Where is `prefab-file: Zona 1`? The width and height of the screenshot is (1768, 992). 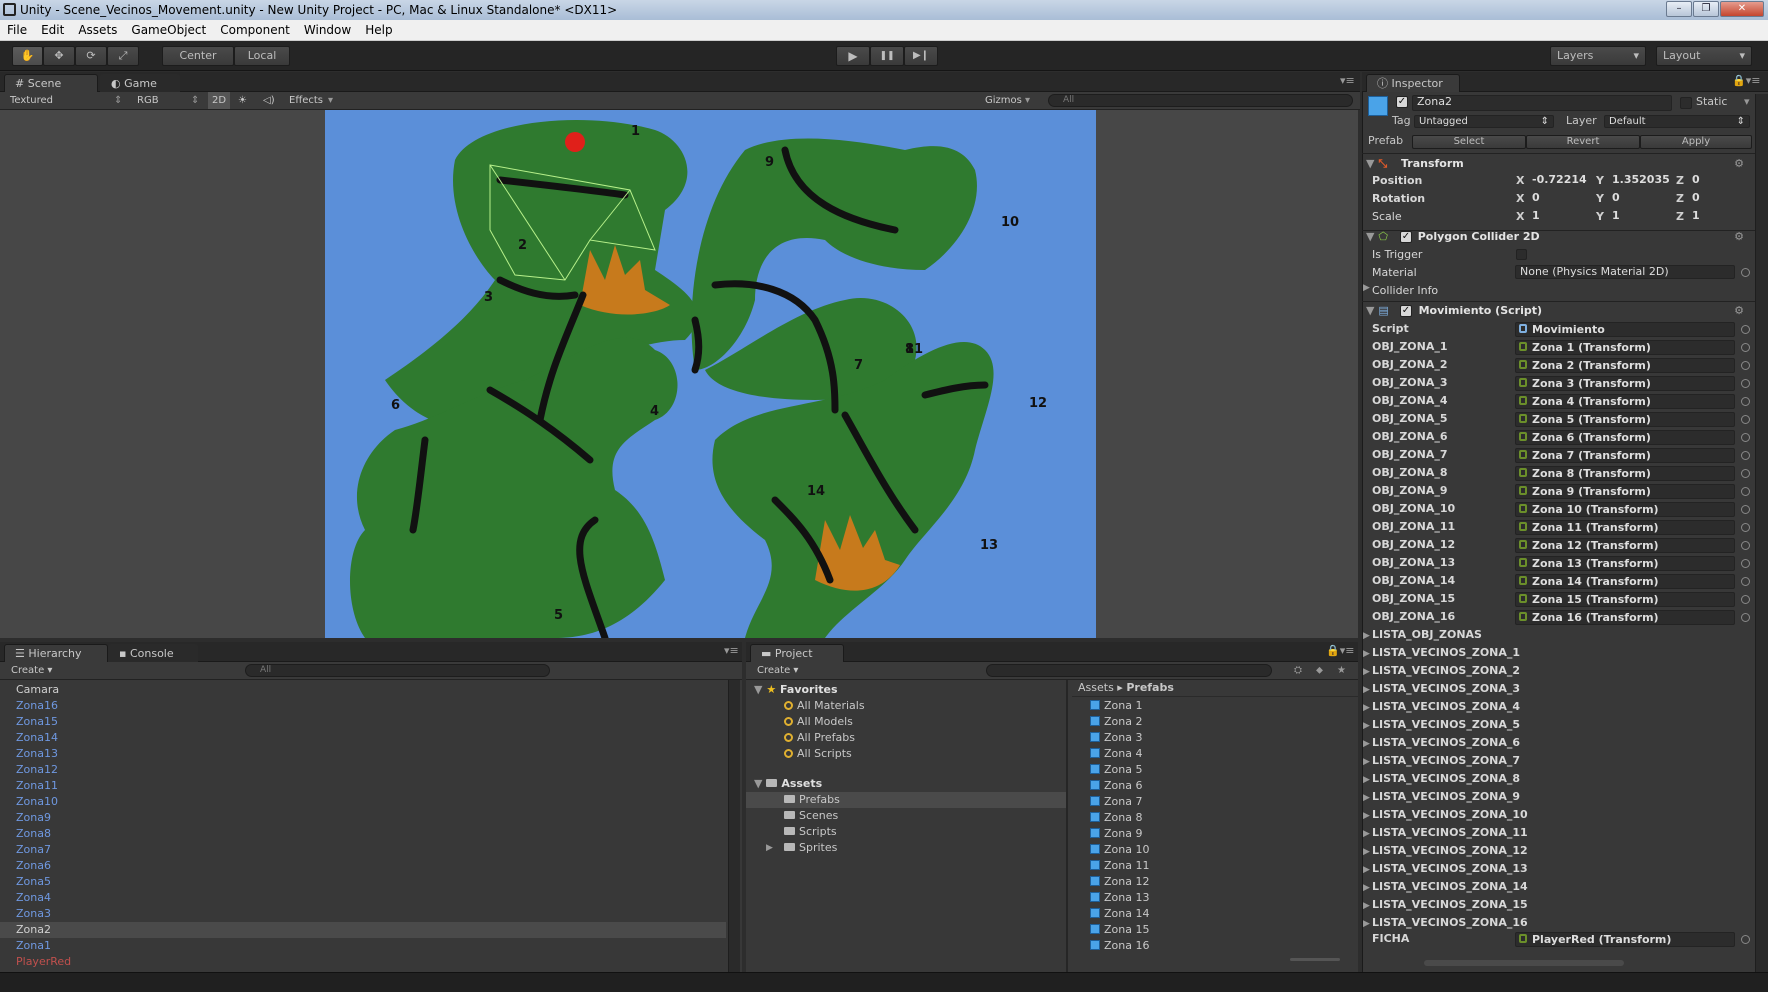 prefab-file: Zona 1 is located at coordinates (1116, 706).